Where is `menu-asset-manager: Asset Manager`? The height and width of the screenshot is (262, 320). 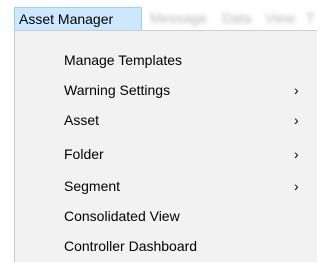 menu-asset-manager: Asset Manager is located at coordinates (78, 19).